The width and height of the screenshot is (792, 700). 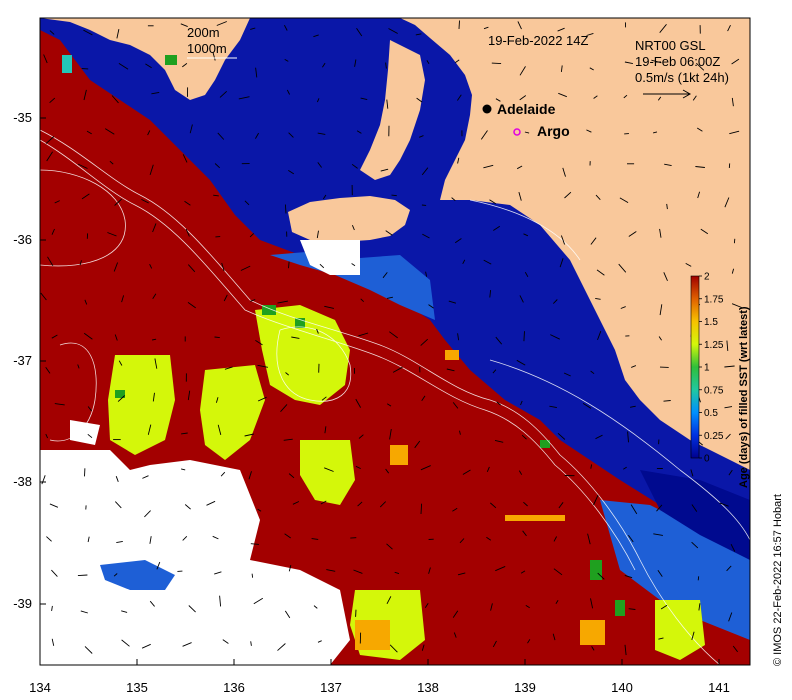 What do you see at coordinates (711, 413) in the screenshot?
I see `colorbar-tick-label: 0.5` at bounding box center [711, 413].